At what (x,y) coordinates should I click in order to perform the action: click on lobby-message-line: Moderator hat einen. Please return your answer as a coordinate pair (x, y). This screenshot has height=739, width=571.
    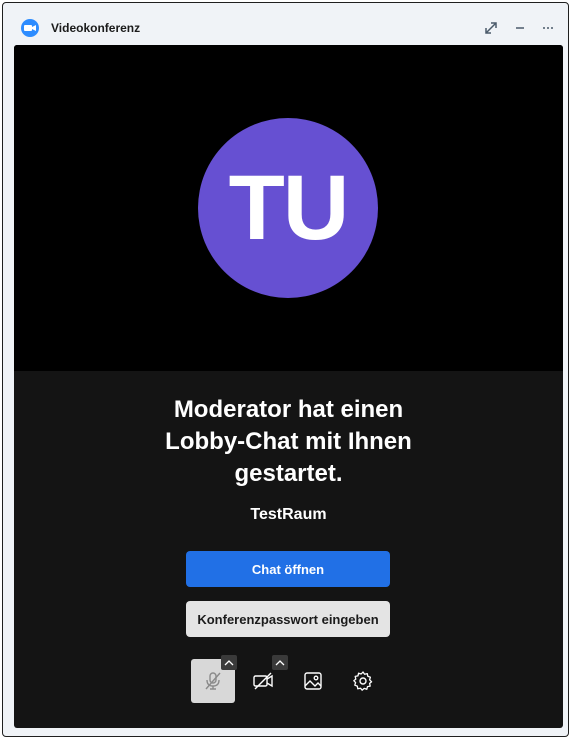
    Looking at the image, I should click on (288, 409).